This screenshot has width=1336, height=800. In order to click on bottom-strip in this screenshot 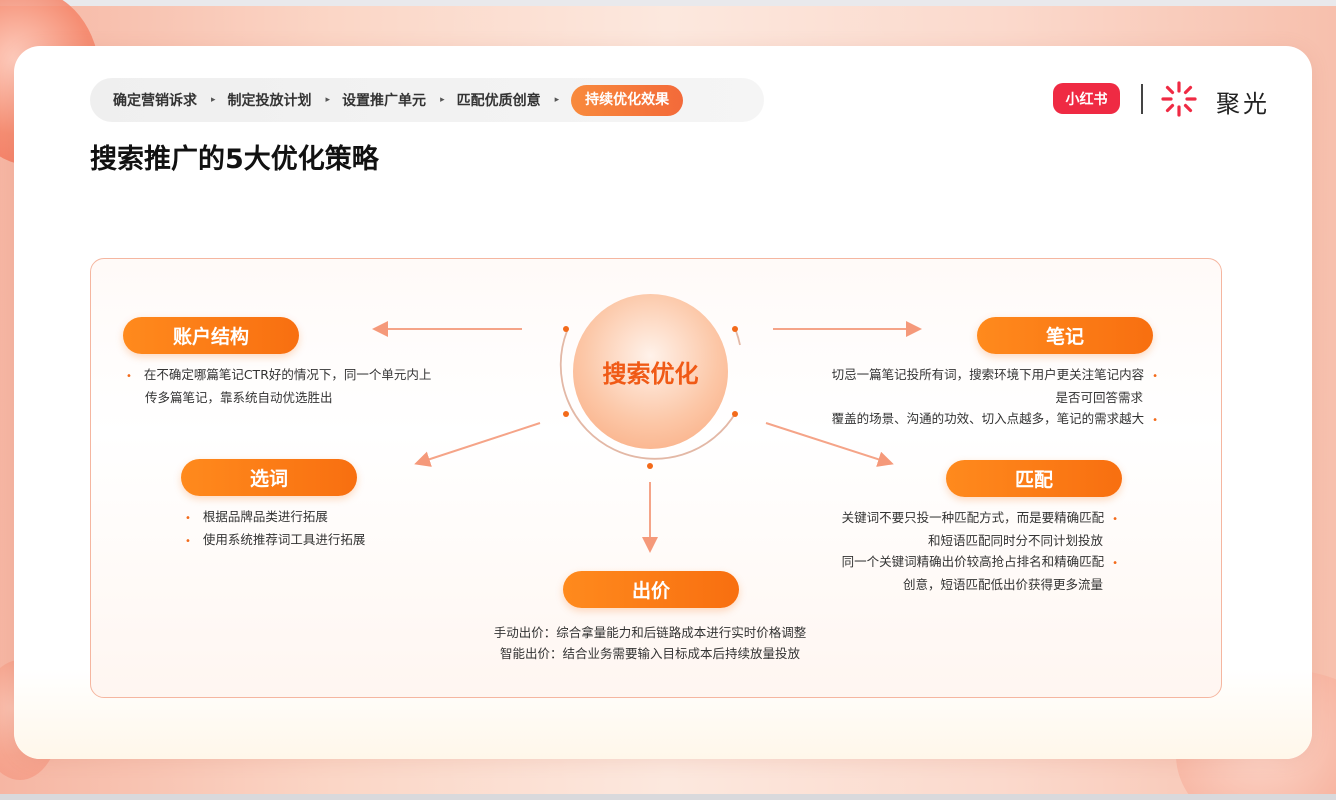, I will do `click(668, 797)`.